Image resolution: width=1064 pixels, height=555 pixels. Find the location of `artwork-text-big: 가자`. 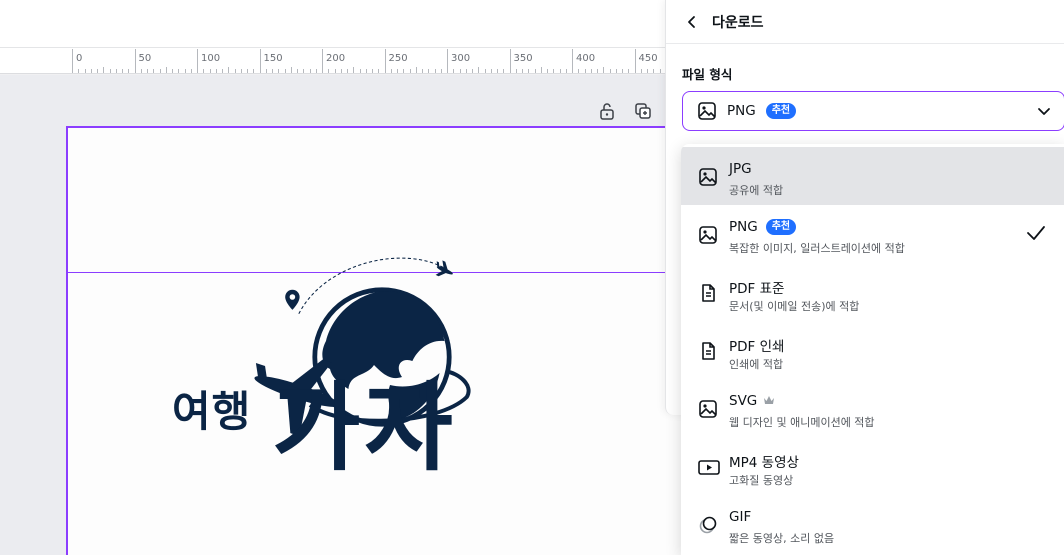

artwork-text-big: 가자 is located at coordinates (364, 419).